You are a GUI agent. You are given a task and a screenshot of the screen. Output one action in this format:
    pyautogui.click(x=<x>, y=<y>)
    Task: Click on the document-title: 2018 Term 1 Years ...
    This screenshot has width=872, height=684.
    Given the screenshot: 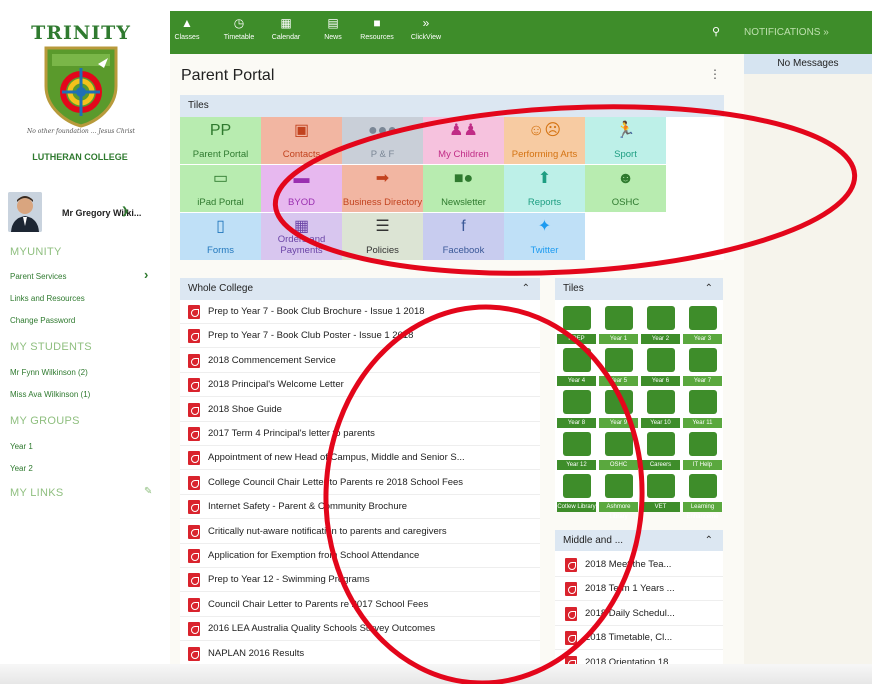 What is the action you would take?
    pyautogui.click(x=630, y=589)
    